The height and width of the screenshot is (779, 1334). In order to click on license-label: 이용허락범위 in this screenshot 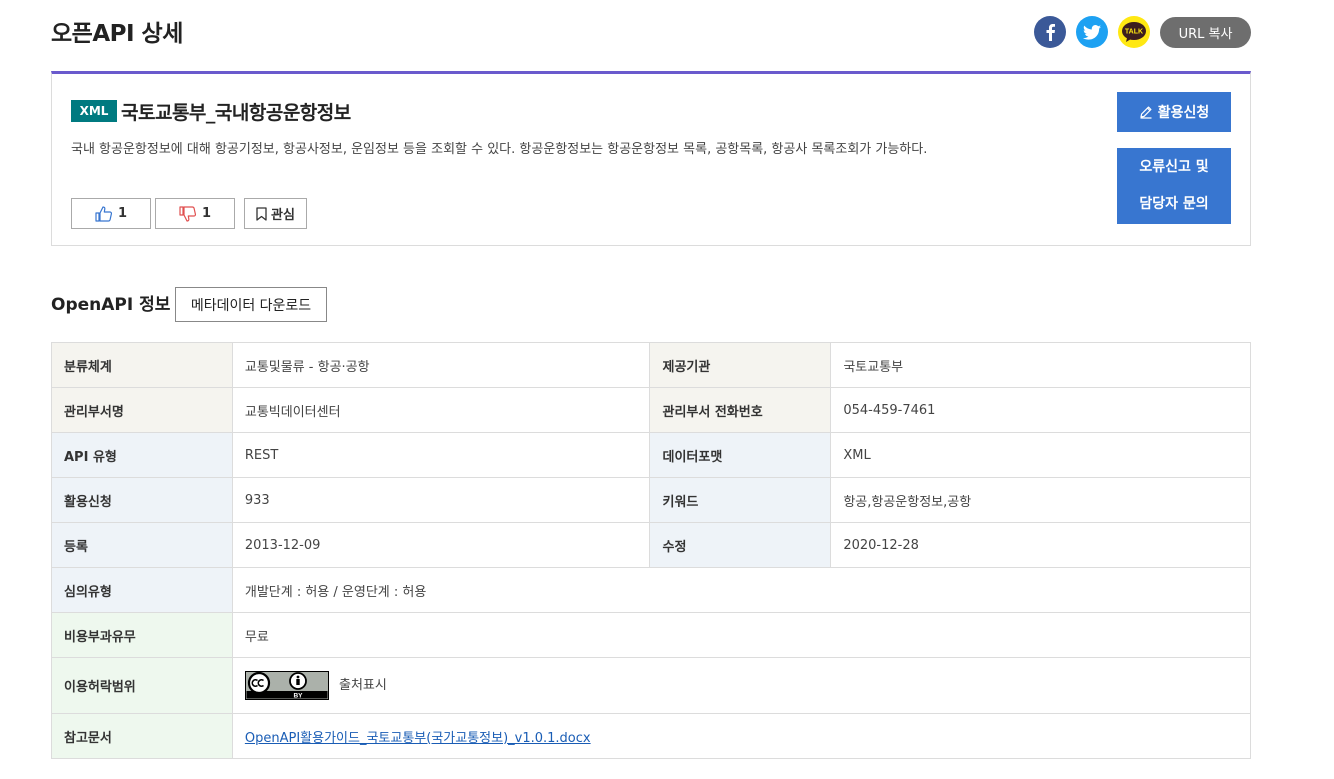, I will do `click(142, 685)`.